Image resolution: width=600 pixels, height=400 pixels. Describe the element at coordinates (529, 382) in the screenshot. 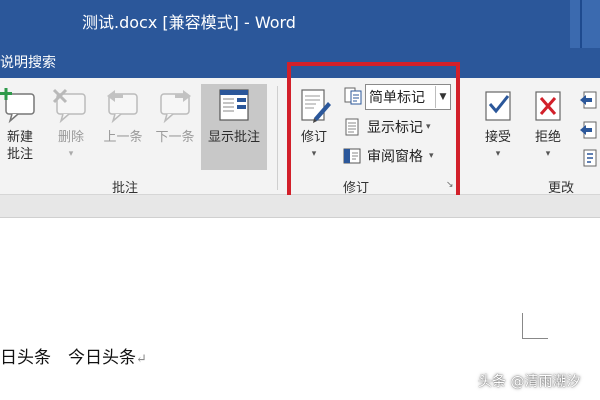

I see `watermark: 头条 @清雨潮汐` at that location.